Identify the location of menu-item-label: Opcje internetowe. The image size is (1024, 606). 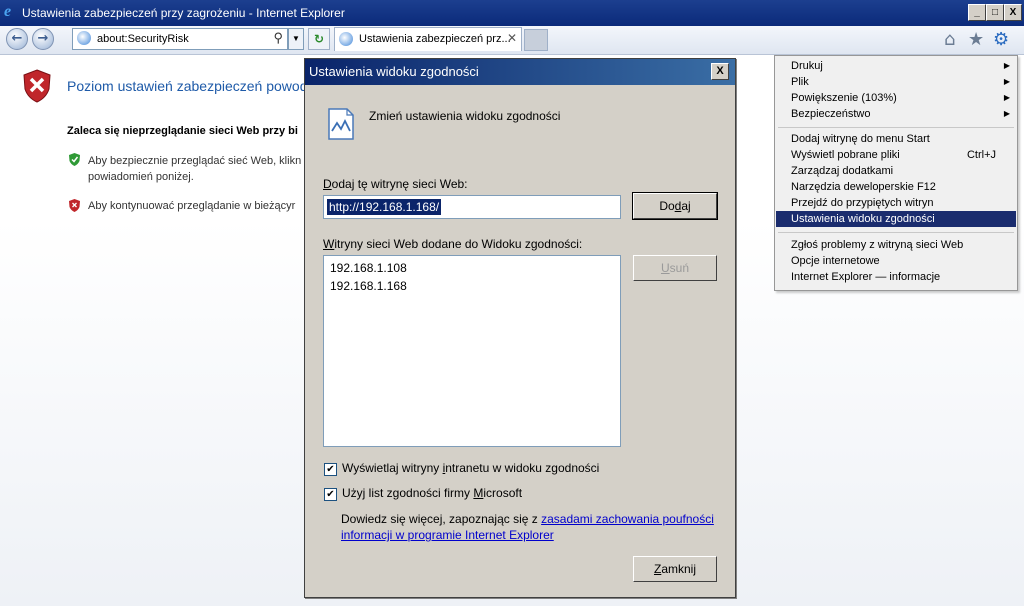
(835, 261).